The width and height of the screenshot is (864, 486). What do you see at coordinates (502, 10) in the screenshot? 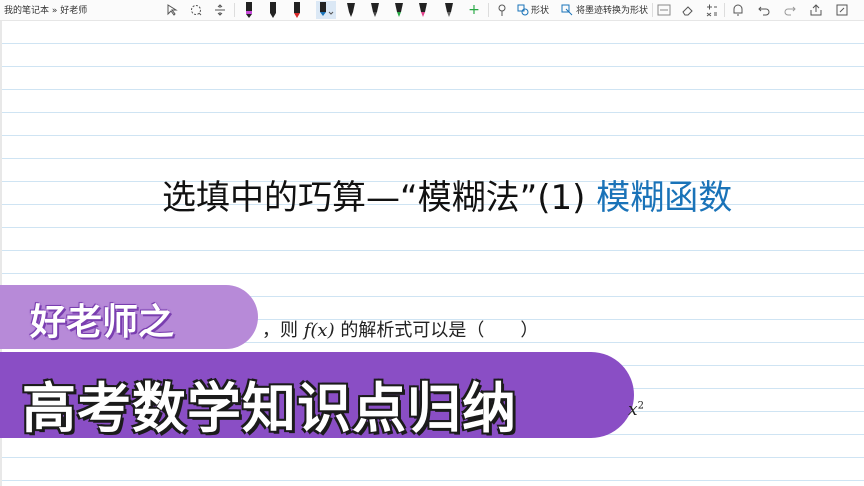
I see `ruler-touch-icon` at bounding box center [502, 10].